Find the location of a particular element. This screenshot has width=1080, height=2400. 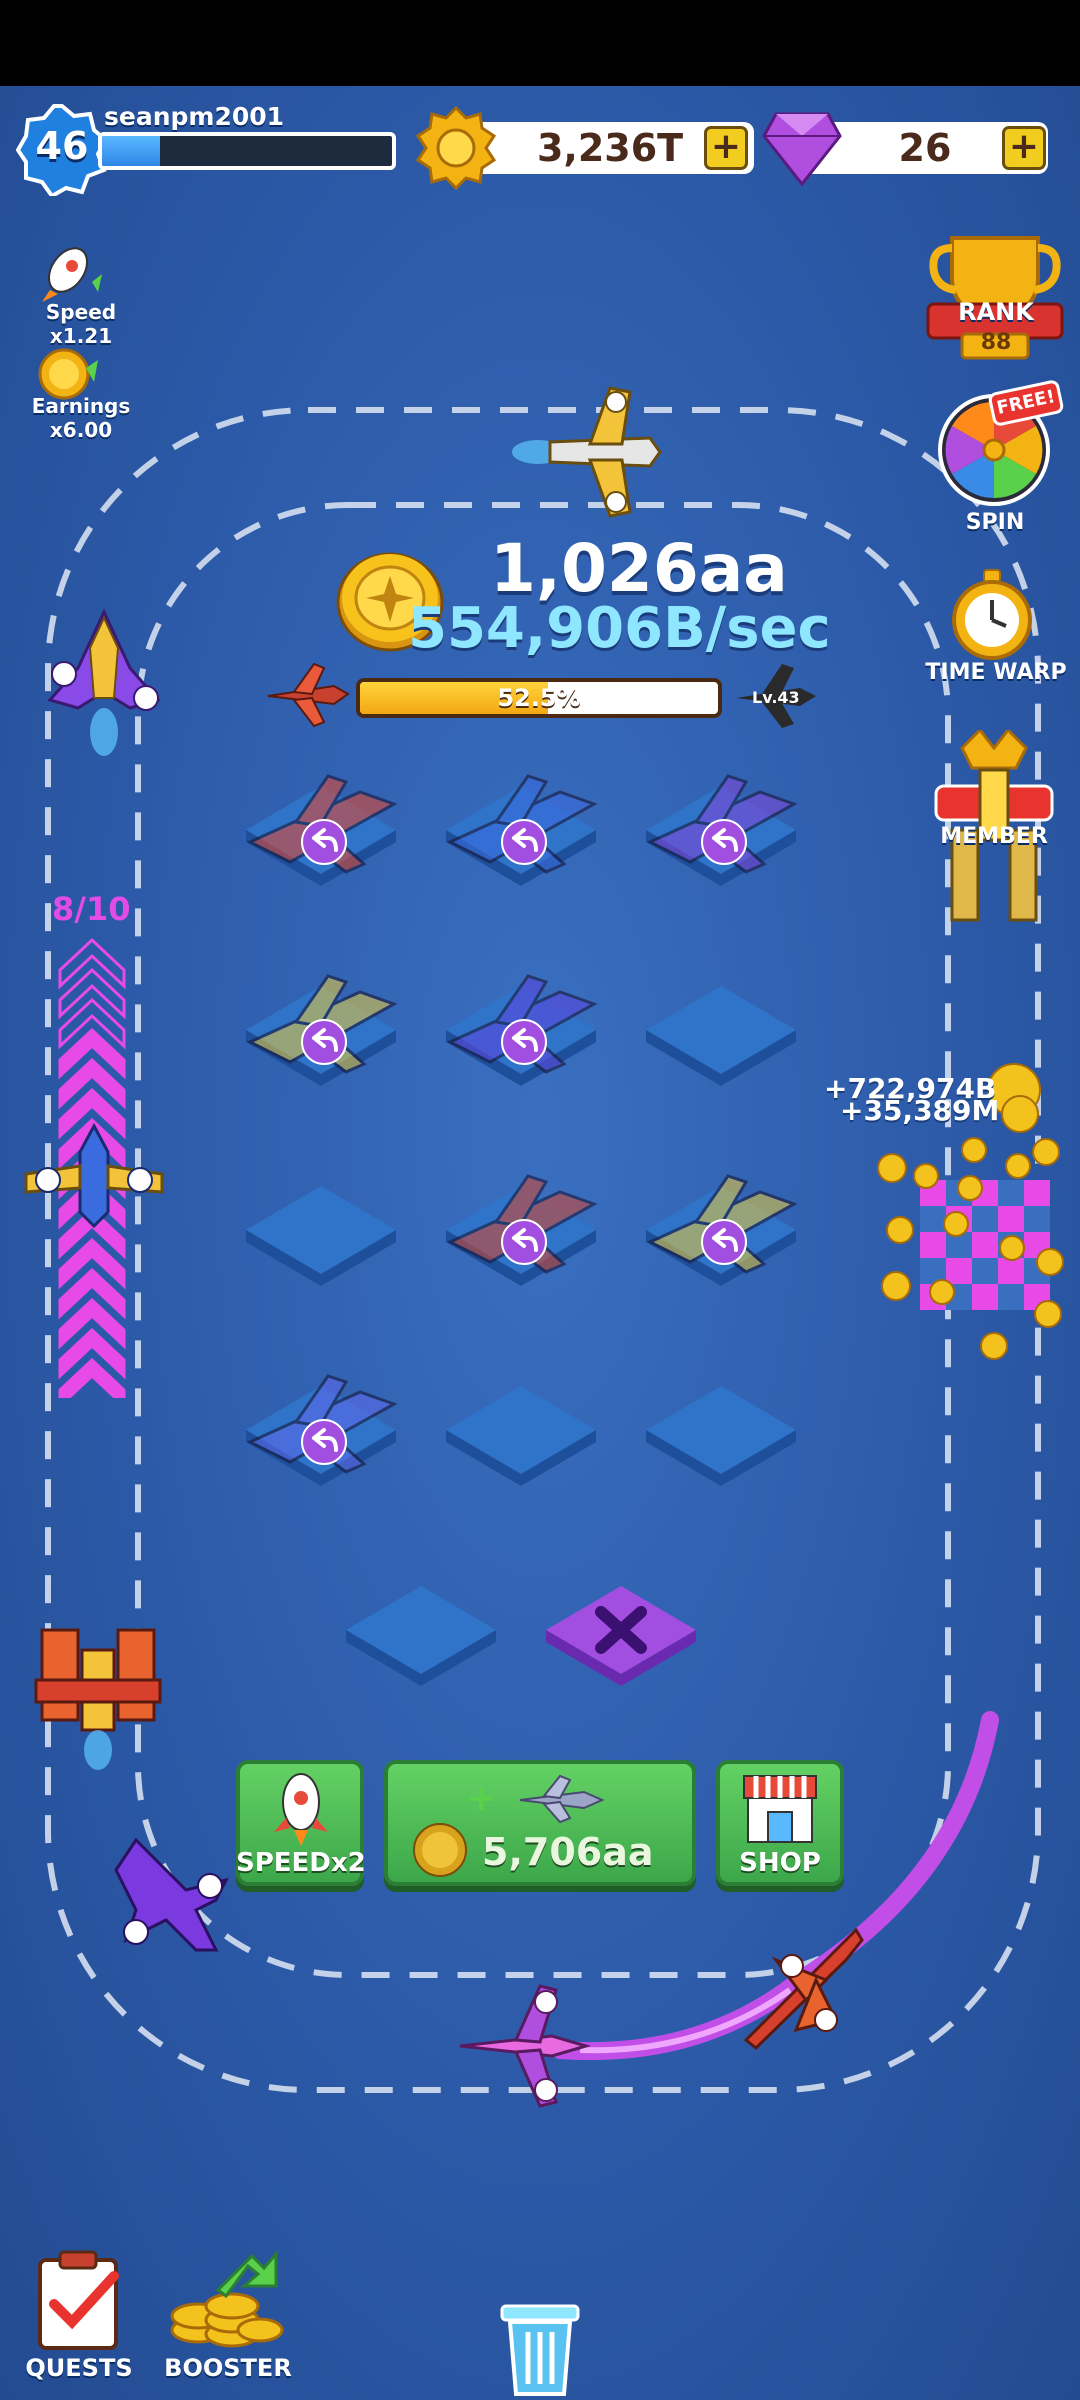

quests-clipboard-icon is located at coordinates (78, 2300).